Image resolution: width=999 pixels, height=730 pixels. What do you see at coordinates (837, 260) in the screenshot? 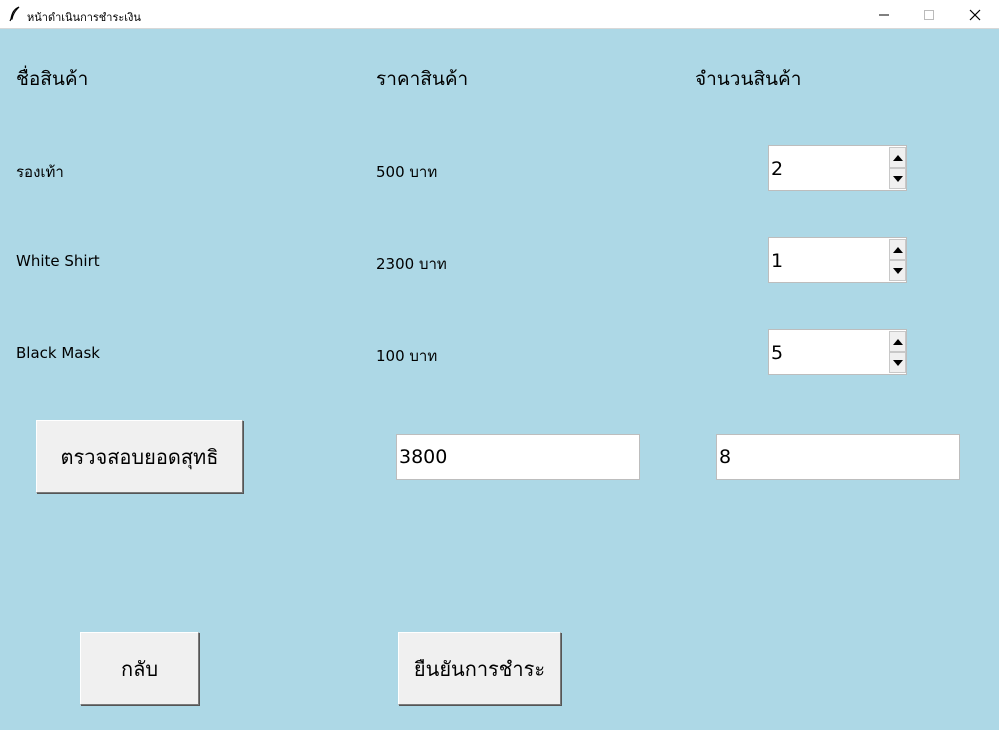
I see `quantity-spinbox-2: 1` at bounding box center [837, 260].